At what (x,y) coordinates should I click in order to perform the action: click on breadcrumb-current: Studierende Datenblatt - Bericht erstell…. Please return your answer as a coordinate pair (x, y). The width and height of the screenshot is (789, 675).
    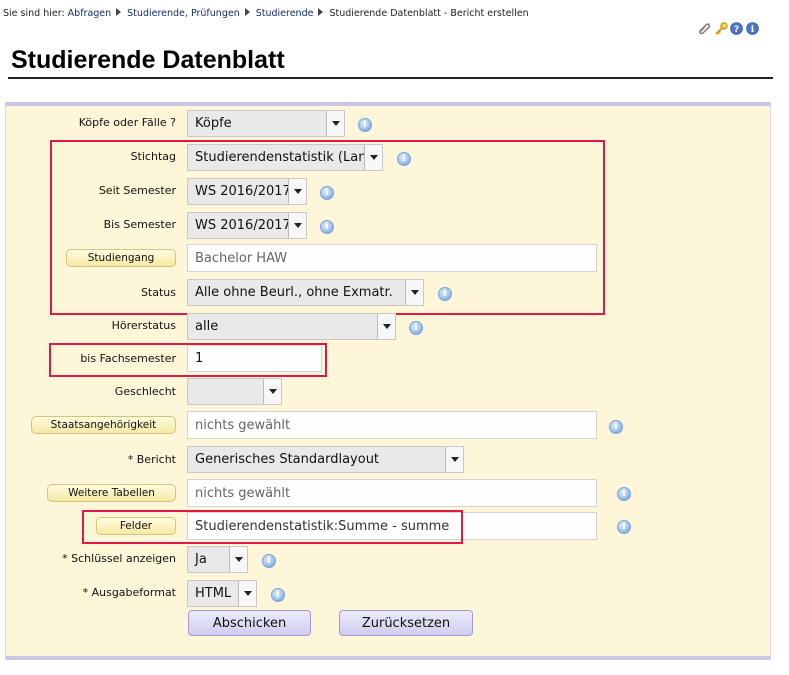
    Looking at the image, I should click on (429, 13).